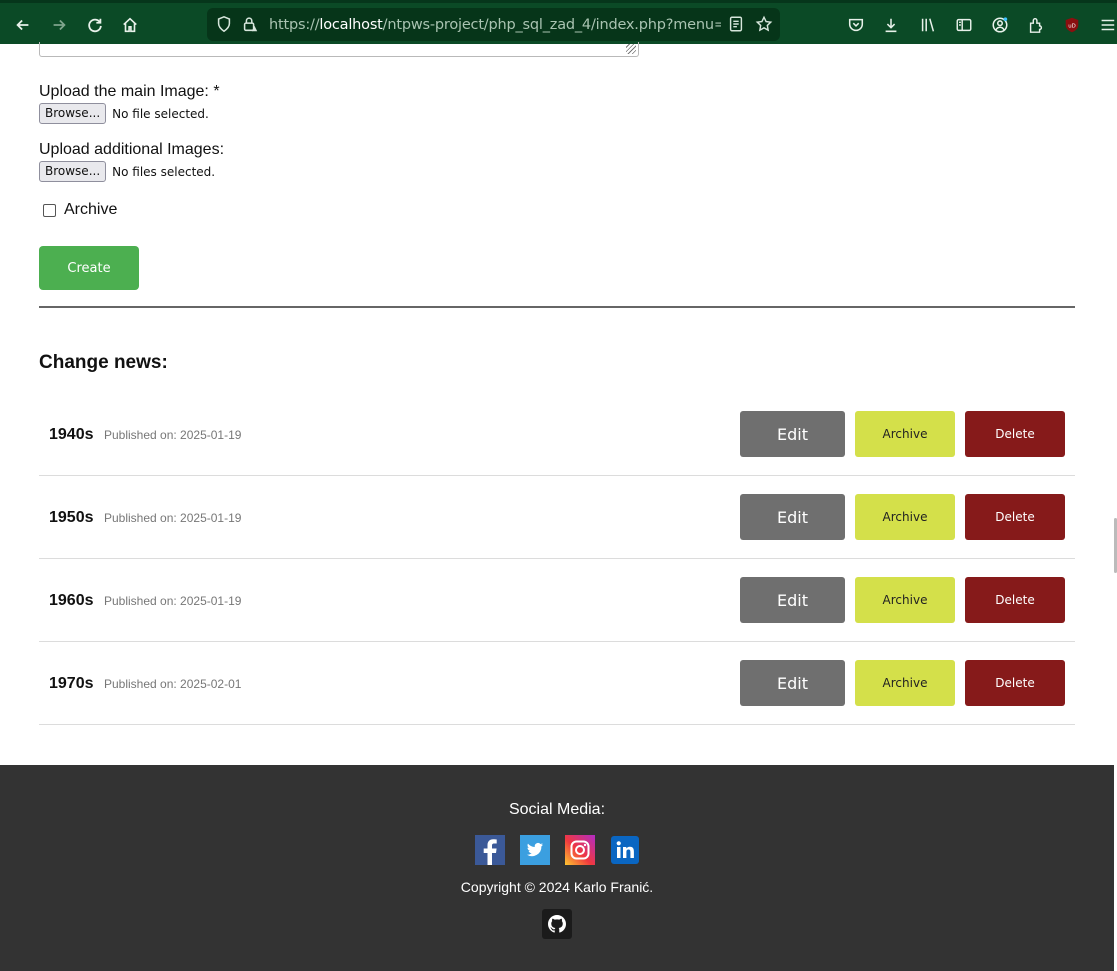  Describe the element at coordinates (71, 600) in the screenshot. I see `news-title: 1960s` at that location.